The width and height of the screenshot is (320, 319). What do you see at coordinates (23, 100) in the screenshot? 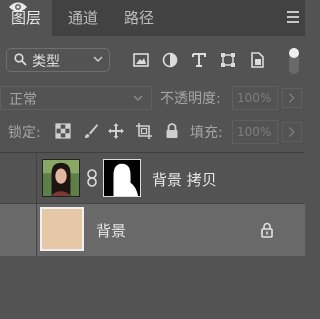
I see `blend-mode-label: 正常` at bounding box center [23, 100].